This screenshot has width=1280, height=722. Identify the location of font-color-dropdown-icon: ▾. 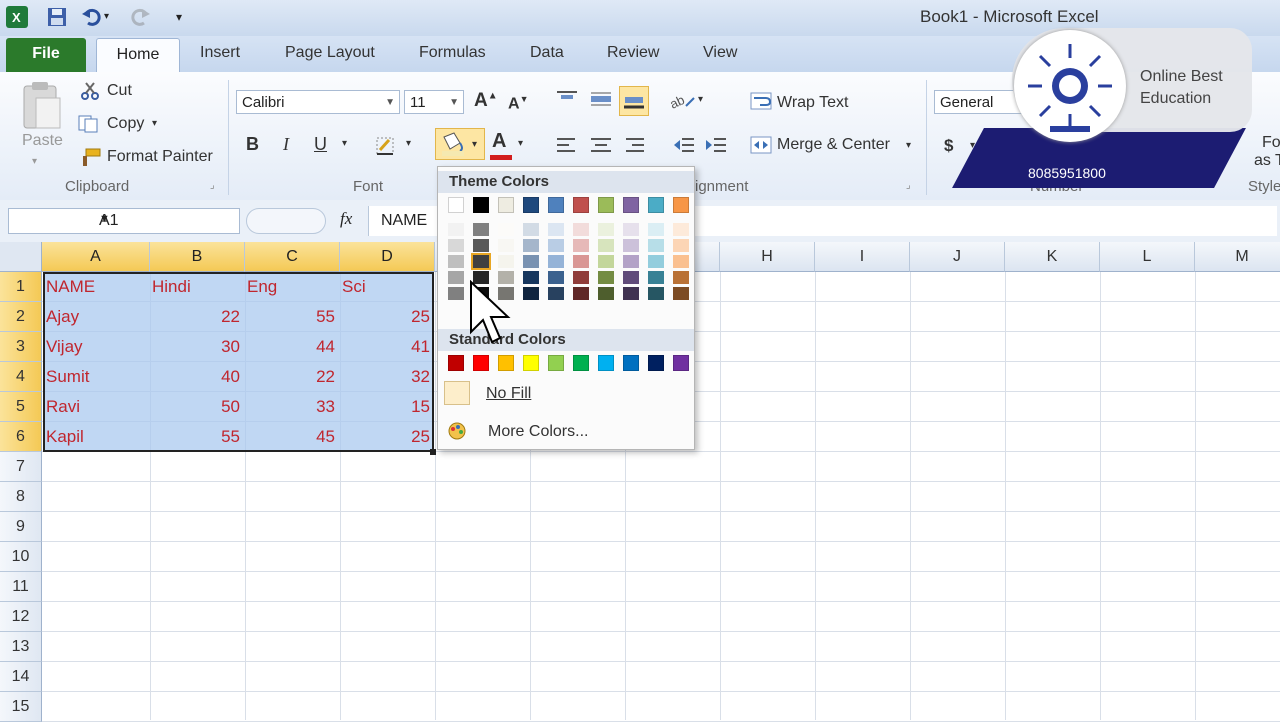
(520, 143).